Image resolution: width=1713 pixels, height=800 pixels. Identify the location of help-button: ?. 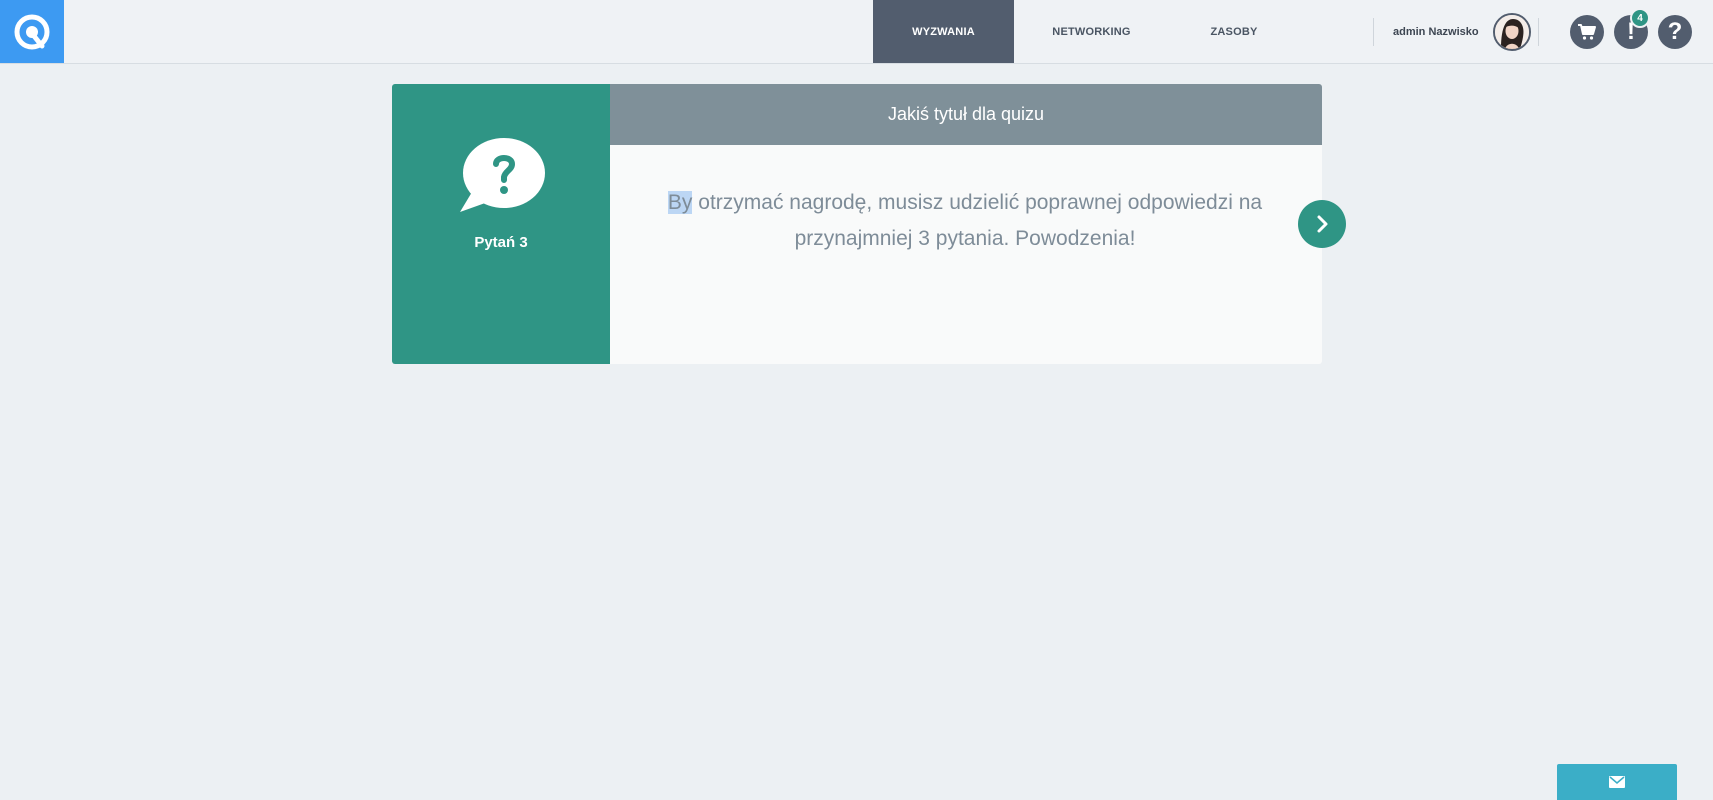
(1675, 32).